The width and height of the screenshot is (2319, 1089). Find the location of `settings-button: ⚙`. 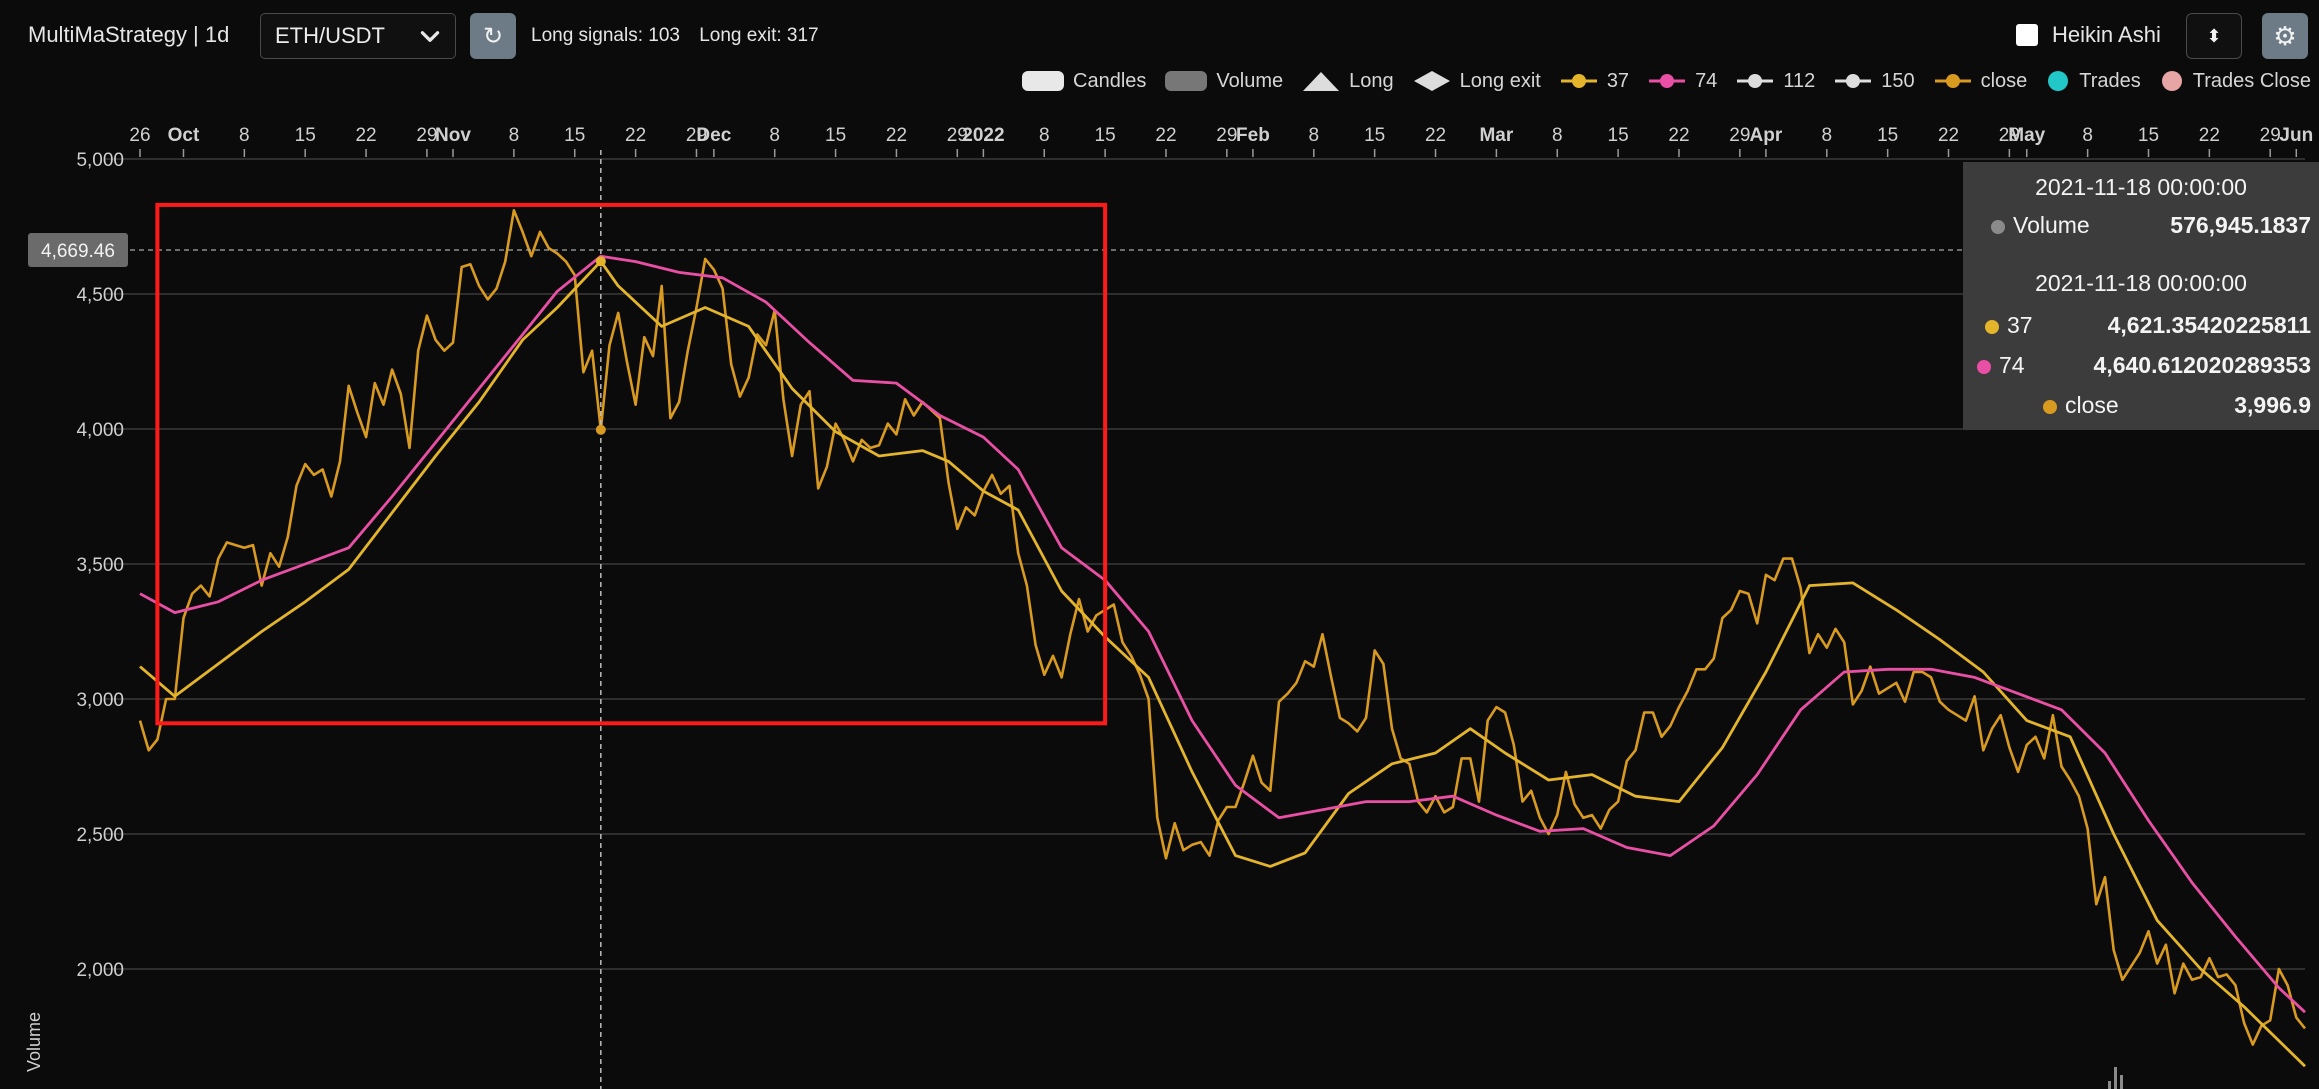

settings-button: ⚙ is located at coordinates (2285, 36).